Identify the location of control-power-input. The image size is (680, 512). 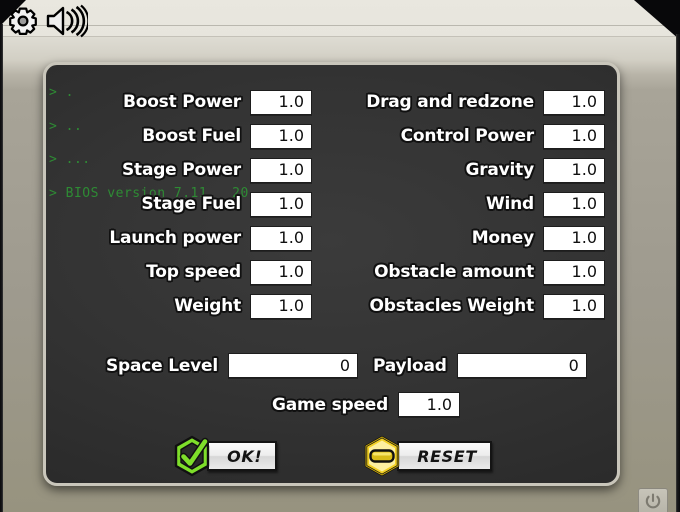
(574, 136).